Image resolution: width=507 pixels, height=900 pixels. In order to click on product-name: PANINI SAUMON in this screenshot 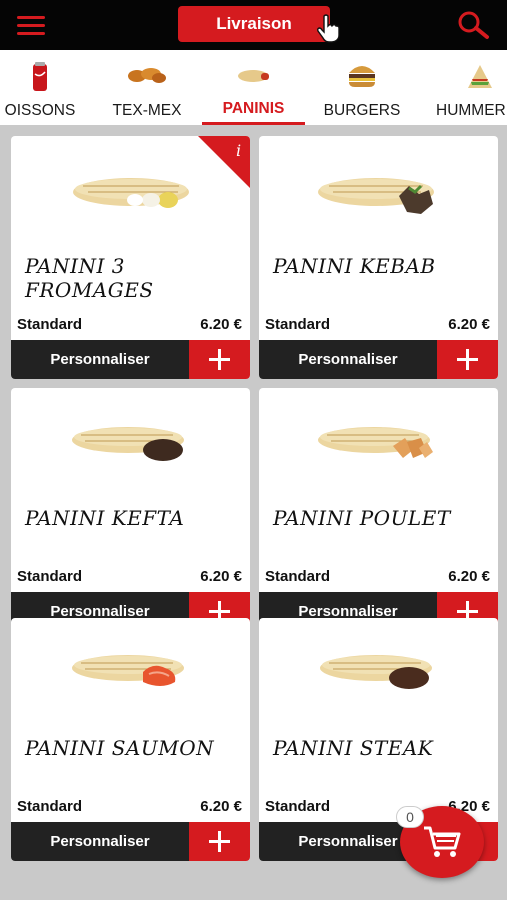, I will do `click(120, 748)`.